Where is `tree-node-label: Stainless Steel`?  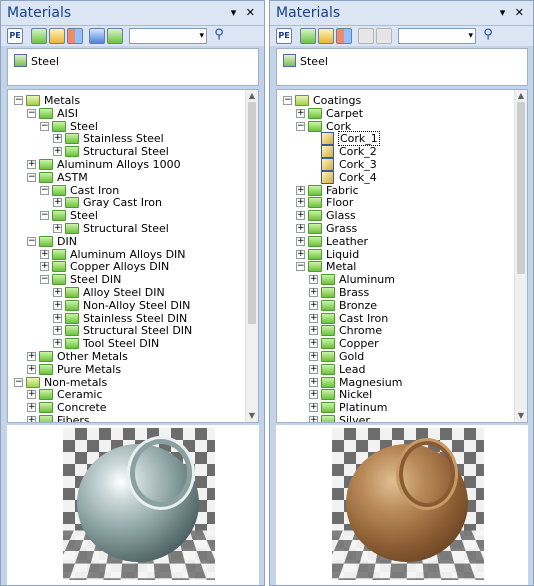
tree-node-label: Stainless Steel is located at coordinates (123, 139).